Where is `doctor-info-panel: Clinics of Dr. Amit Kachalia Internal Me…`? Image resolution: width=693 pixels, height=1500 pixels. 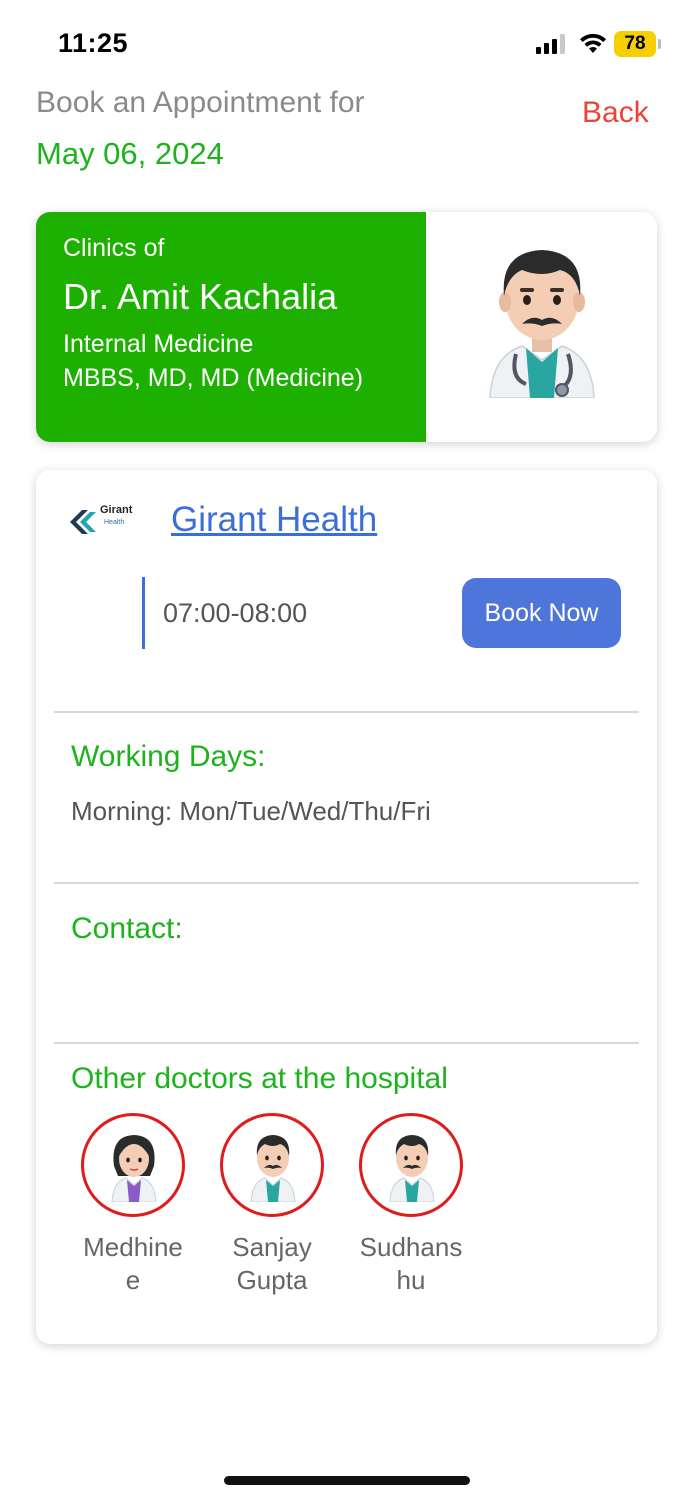
doctor-info-panel: Clinics of Dr. Amit Kachalia Internal Me… is located at coordinates (231, 327).